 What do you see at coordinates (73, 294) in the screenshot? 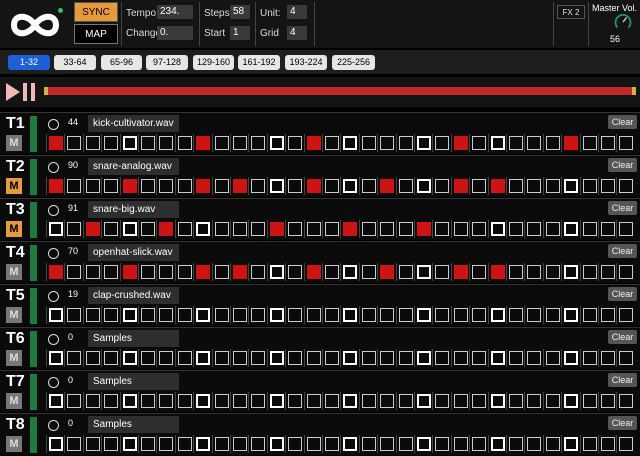
I see `track-volume: 19` at bounding box center [73, 294].